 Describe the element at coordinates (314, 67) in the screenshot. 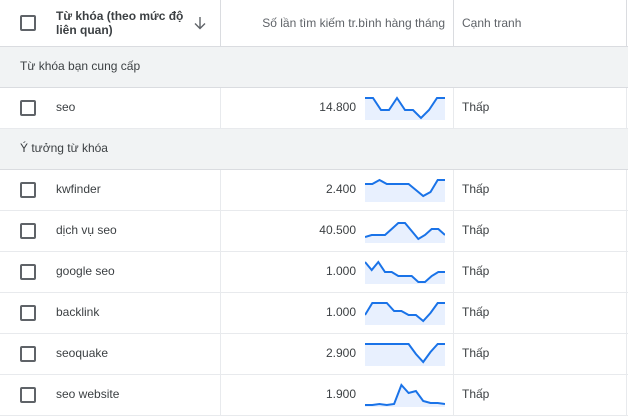

I see `group-header-row: Từ khóa bạn cung cấp` at that location.